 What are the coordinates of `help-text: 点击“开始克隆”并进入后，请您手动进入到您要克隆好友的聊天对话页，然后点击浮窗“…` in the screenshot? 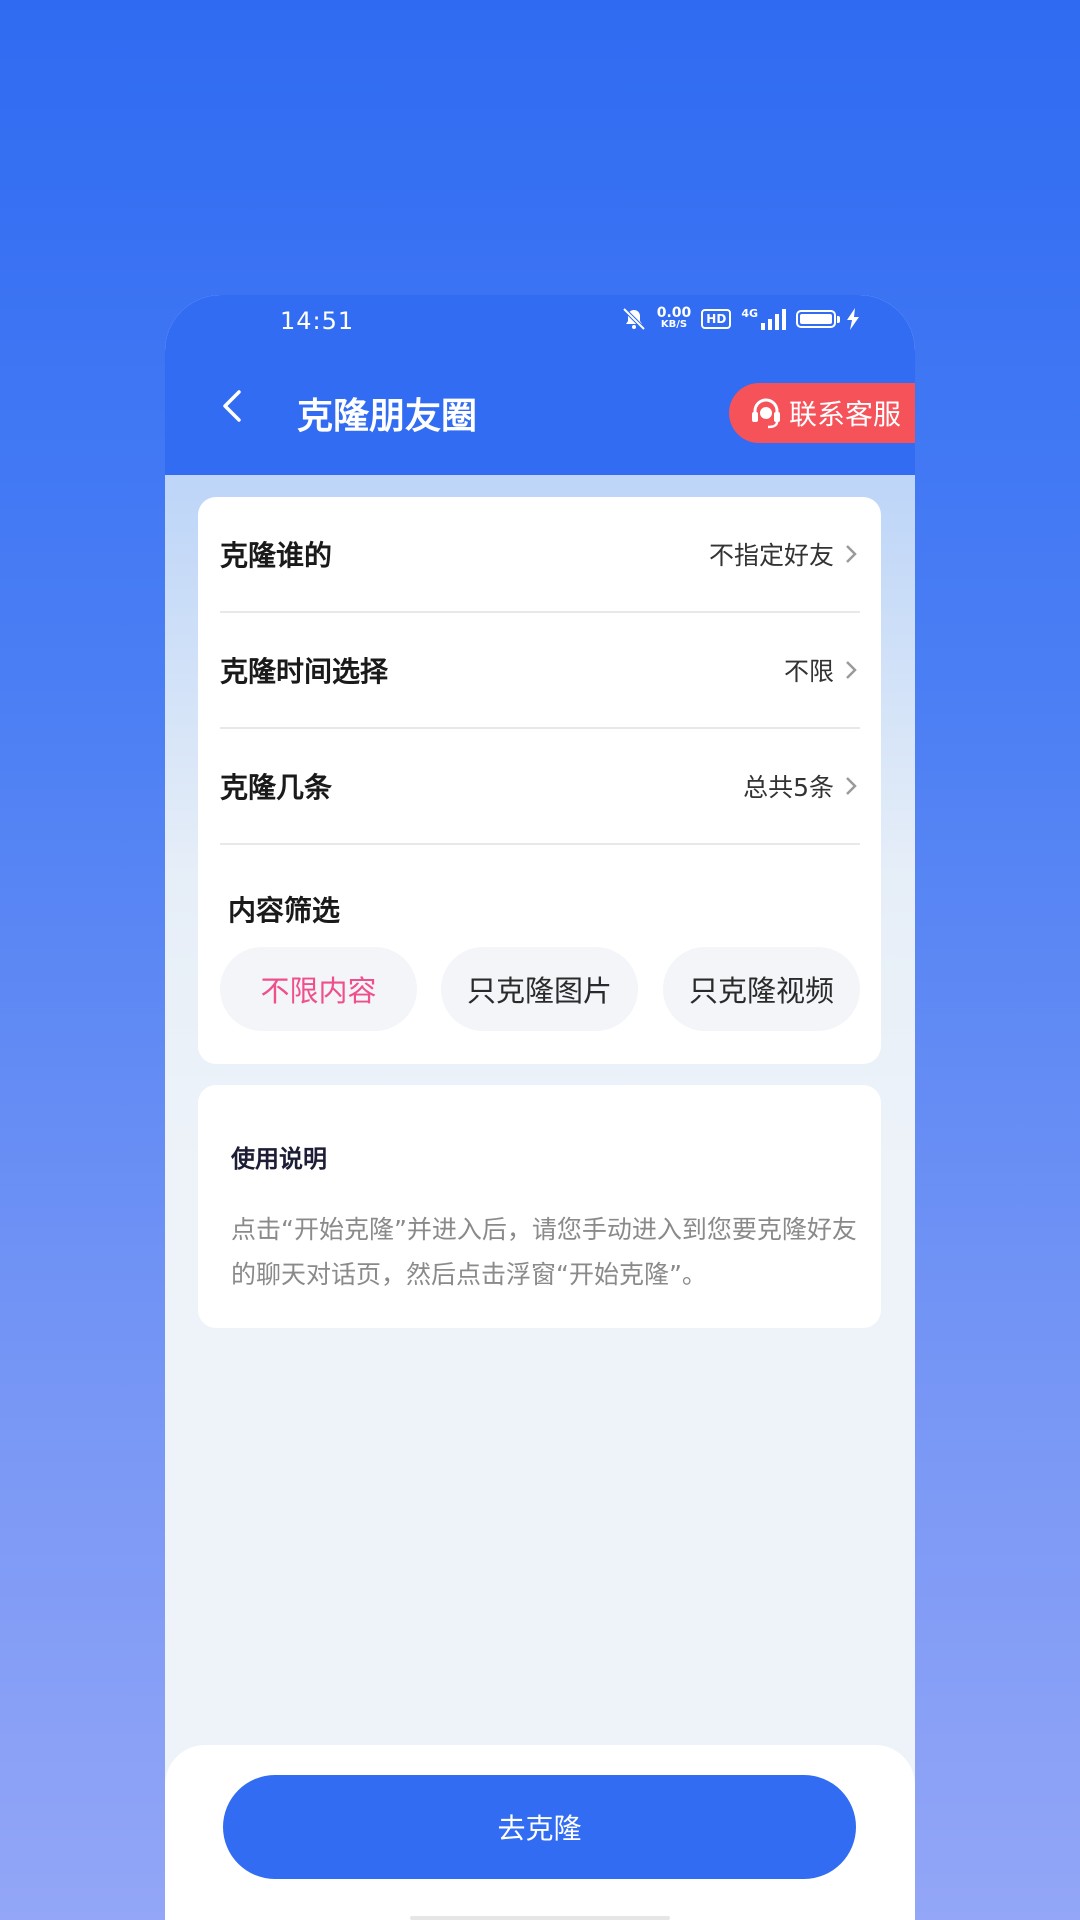 It's located at (544, 1252).